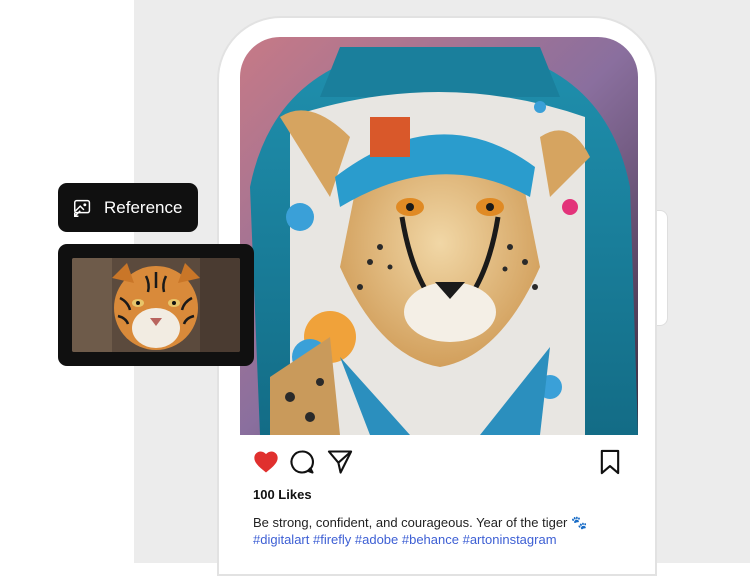 The height and width of the screenshot is (576, 750). Describe the element at coordinates (438, 462) in the screenshot. I see `post-actions-bar` at that location.